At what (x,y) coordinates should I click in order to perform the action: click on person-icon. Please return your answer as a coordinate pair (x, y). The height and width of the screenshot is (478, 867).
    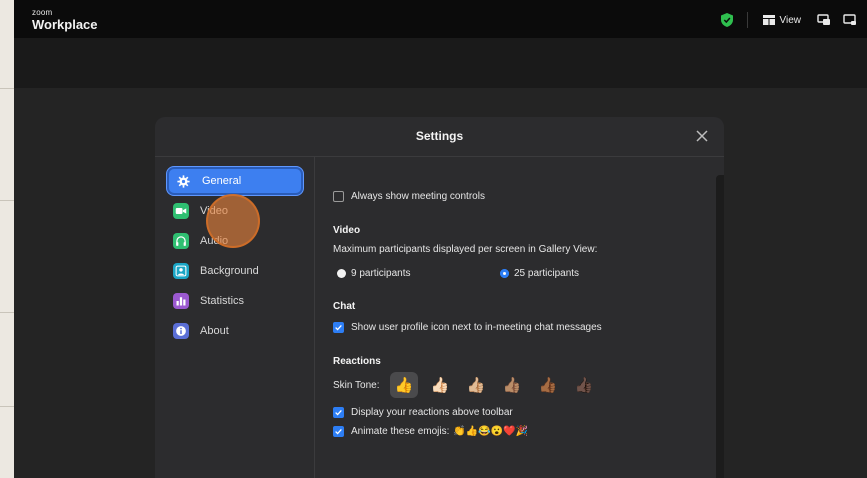
    Looking at the image, I should click on (181, 271).